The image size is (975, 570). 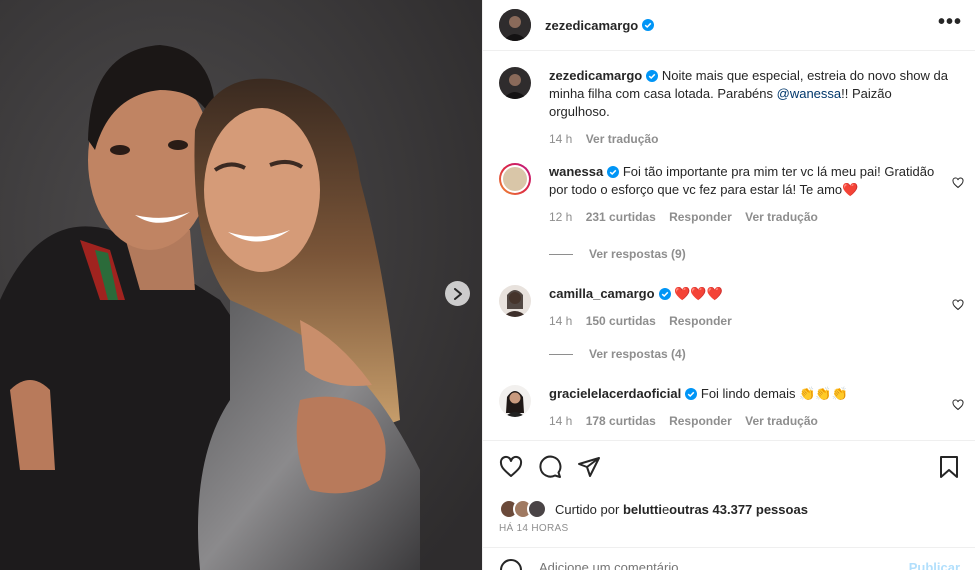 I want to click on save-button, so click(x=949, y=469).